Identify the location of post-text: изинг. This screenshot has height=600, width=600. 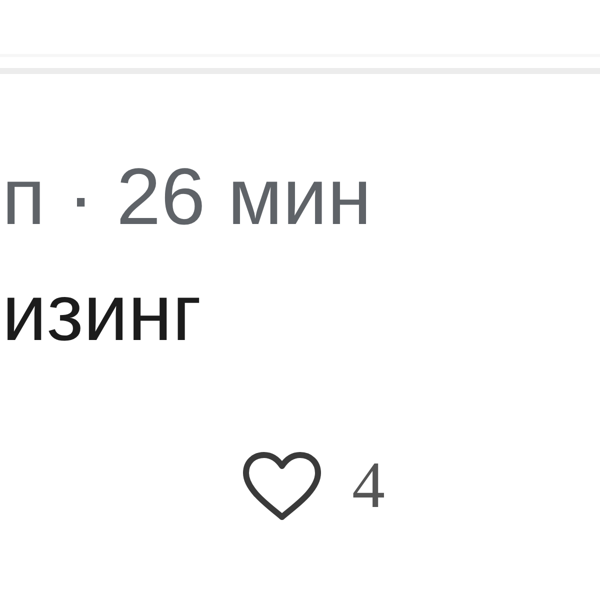
(101, 313).